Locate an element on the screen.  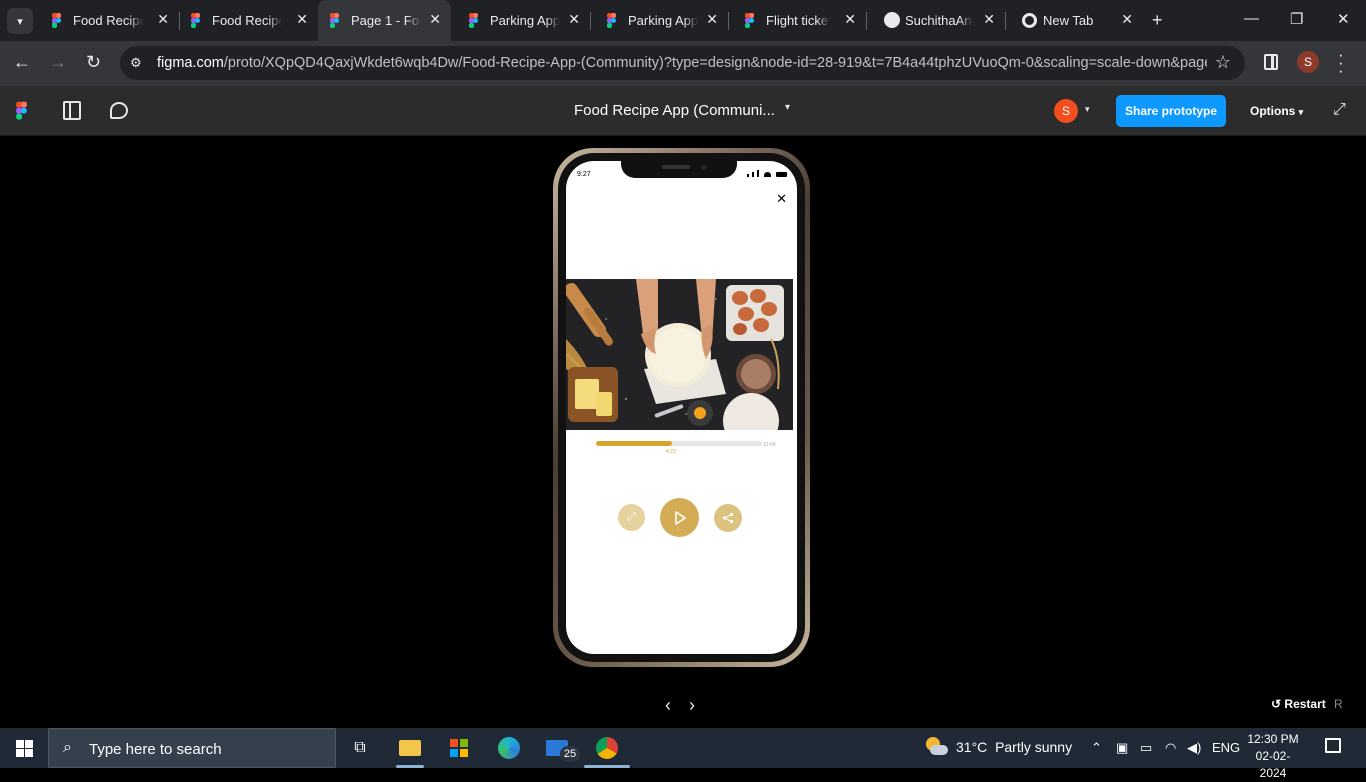
tab-search-button: ▾ is located at coordinates (20, 21).